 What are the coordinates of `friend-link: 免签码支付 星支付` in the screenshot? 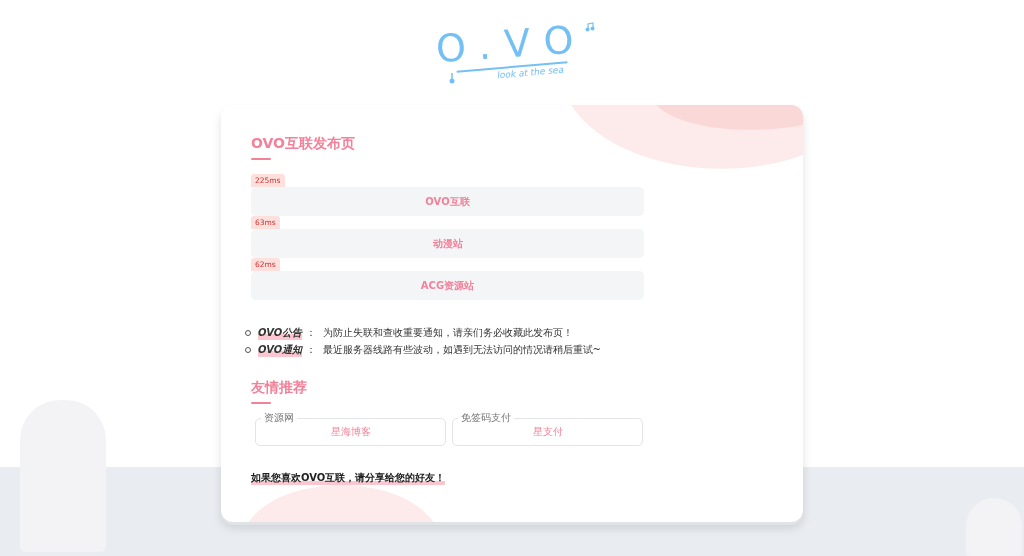 It's located at (547, 429).